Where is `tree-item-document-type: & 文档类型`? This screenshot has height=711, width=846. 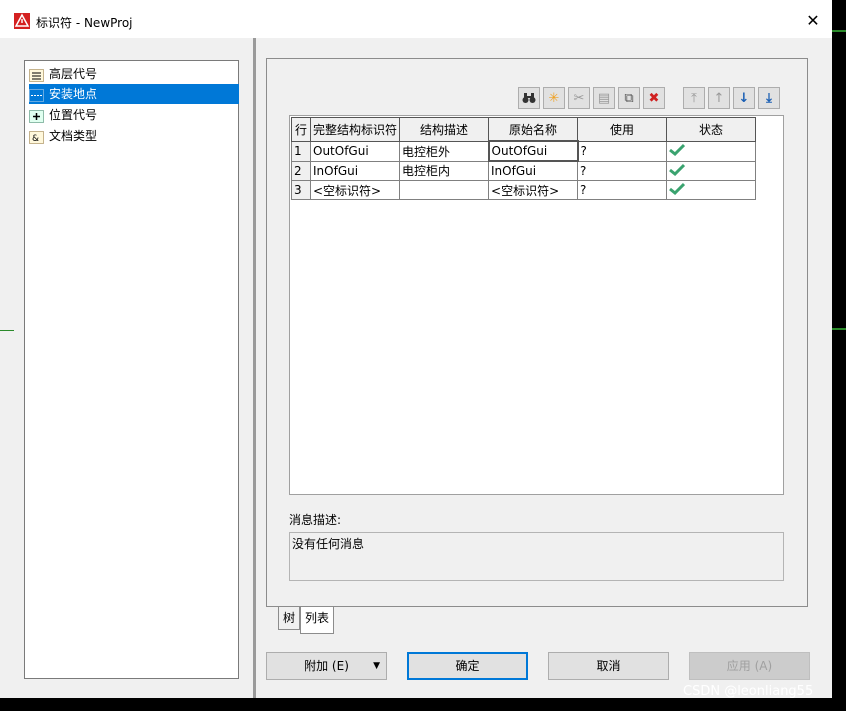
tree-item-document-type: & 文档类型 is located at coordinates (64, 136).